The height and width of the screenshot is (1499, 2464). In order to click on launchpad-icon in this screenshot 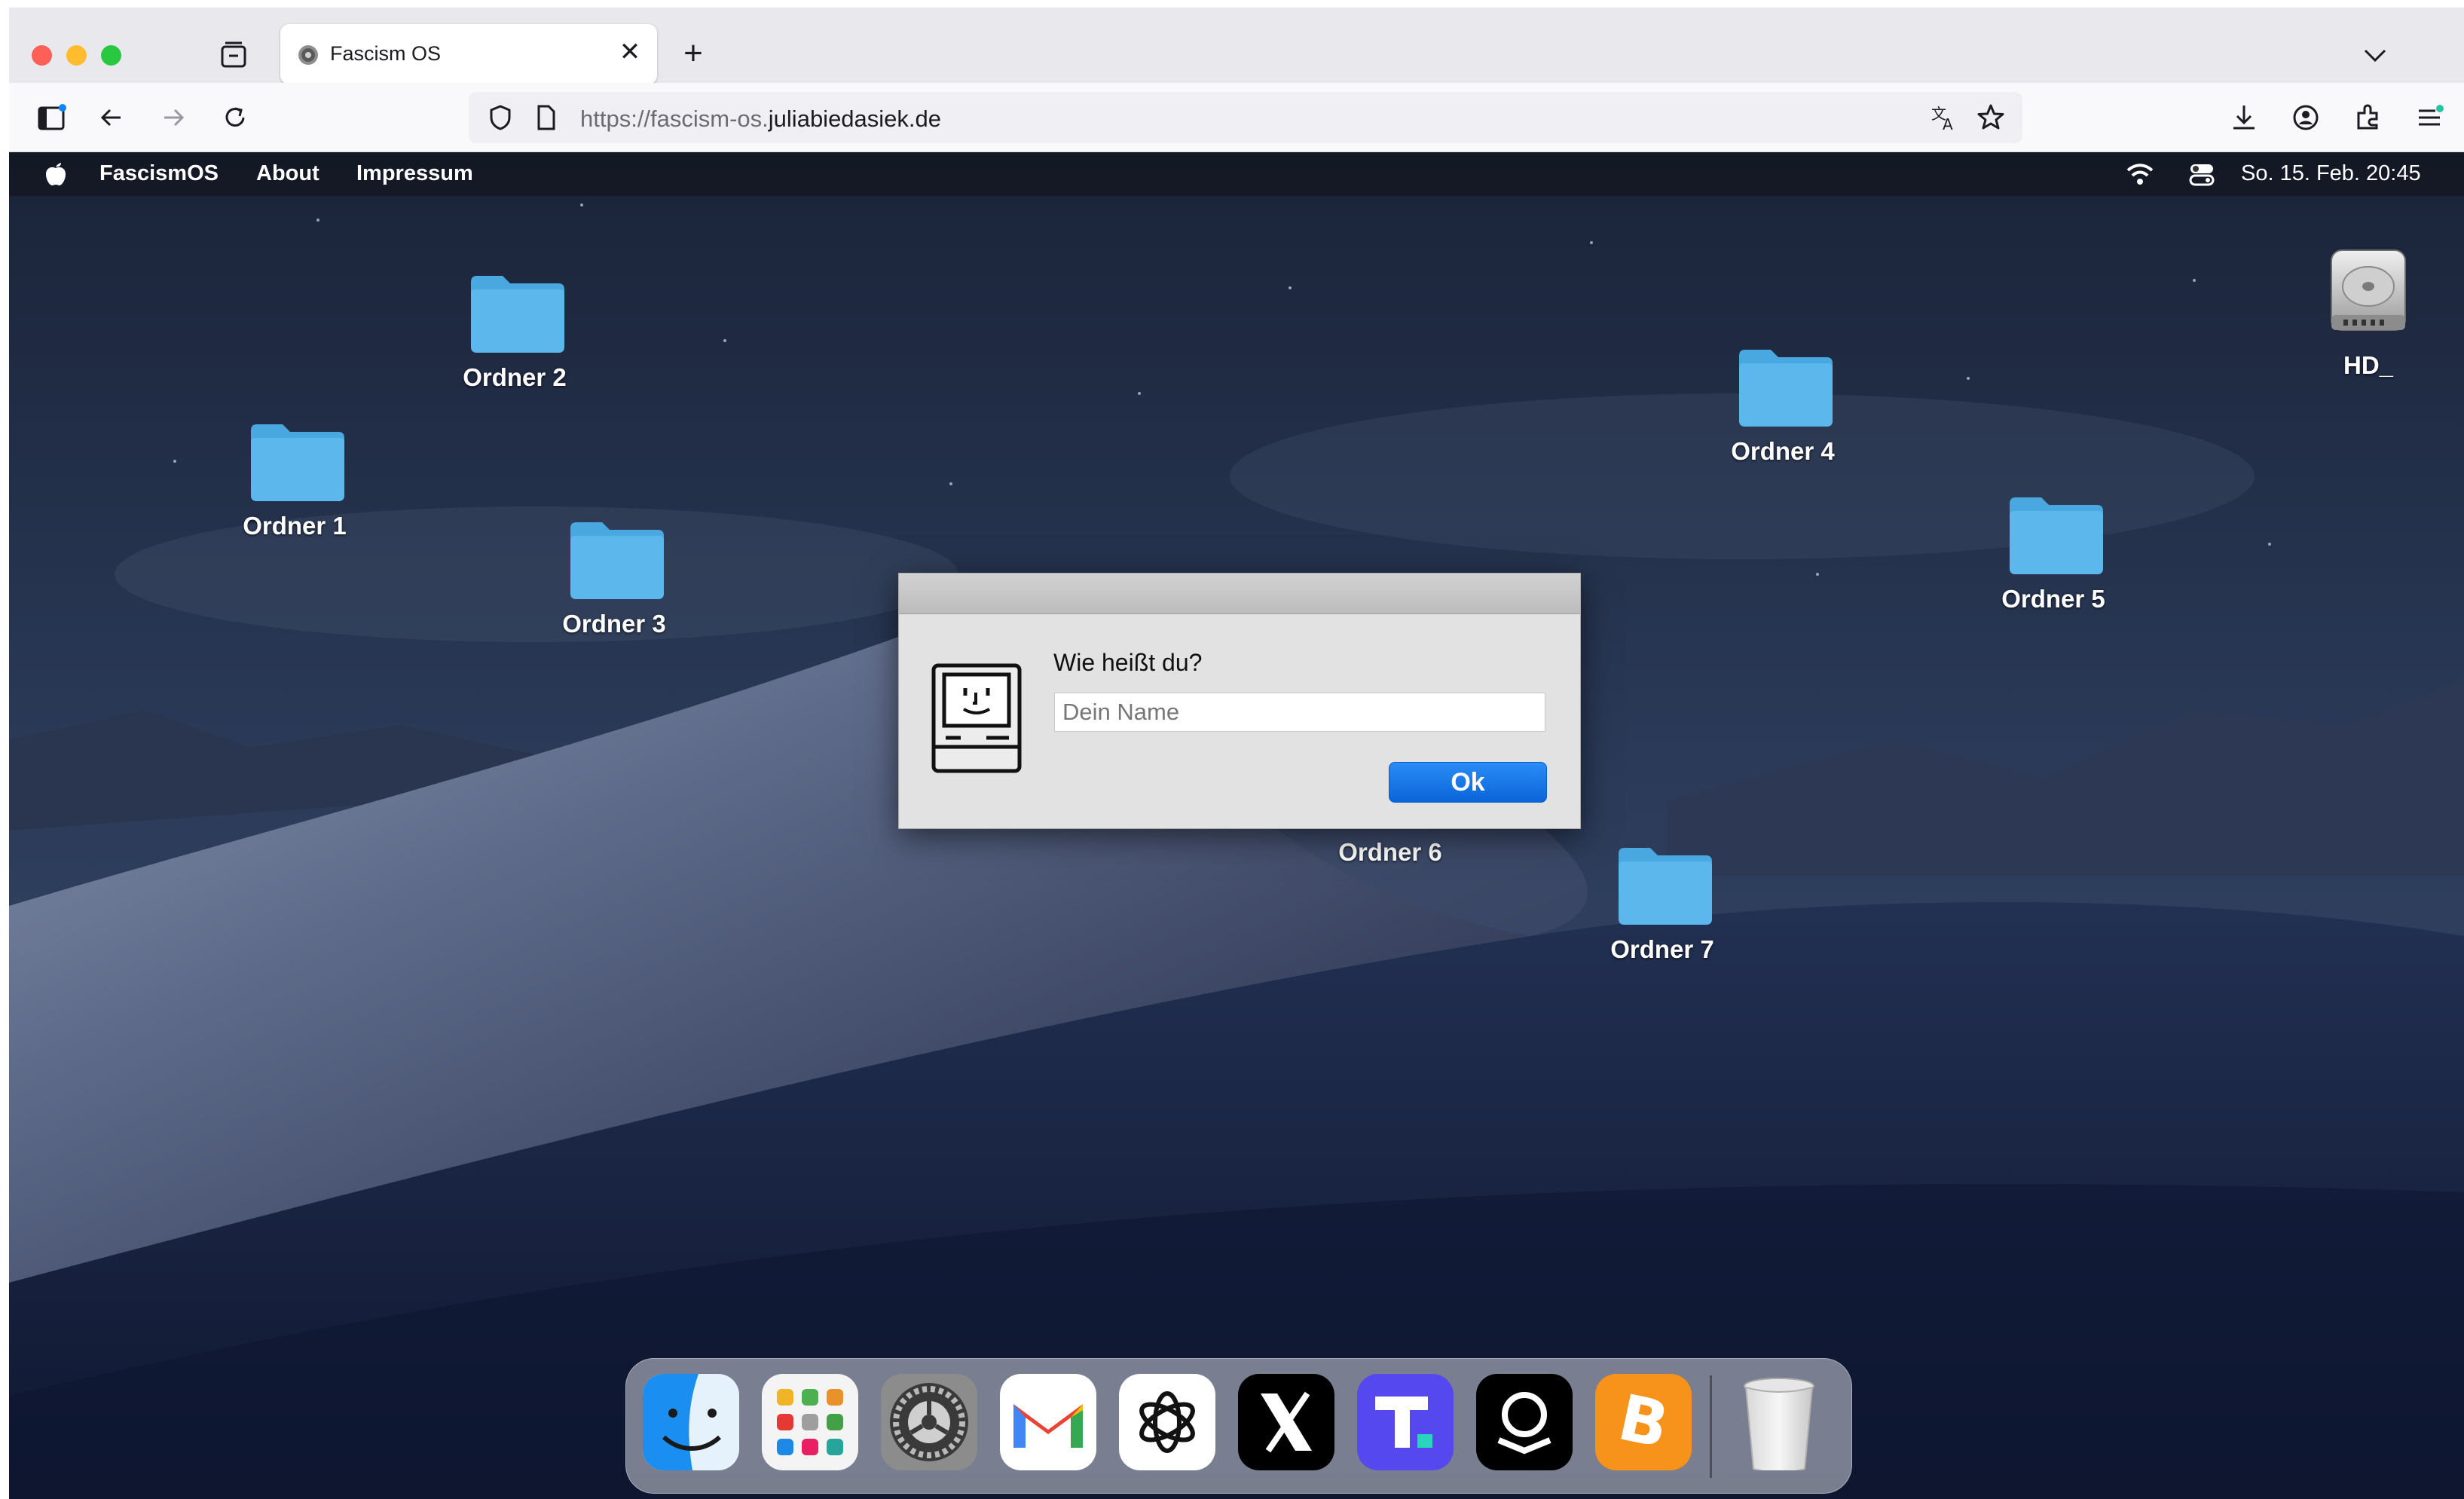, I will do `click(810, 1422)`.